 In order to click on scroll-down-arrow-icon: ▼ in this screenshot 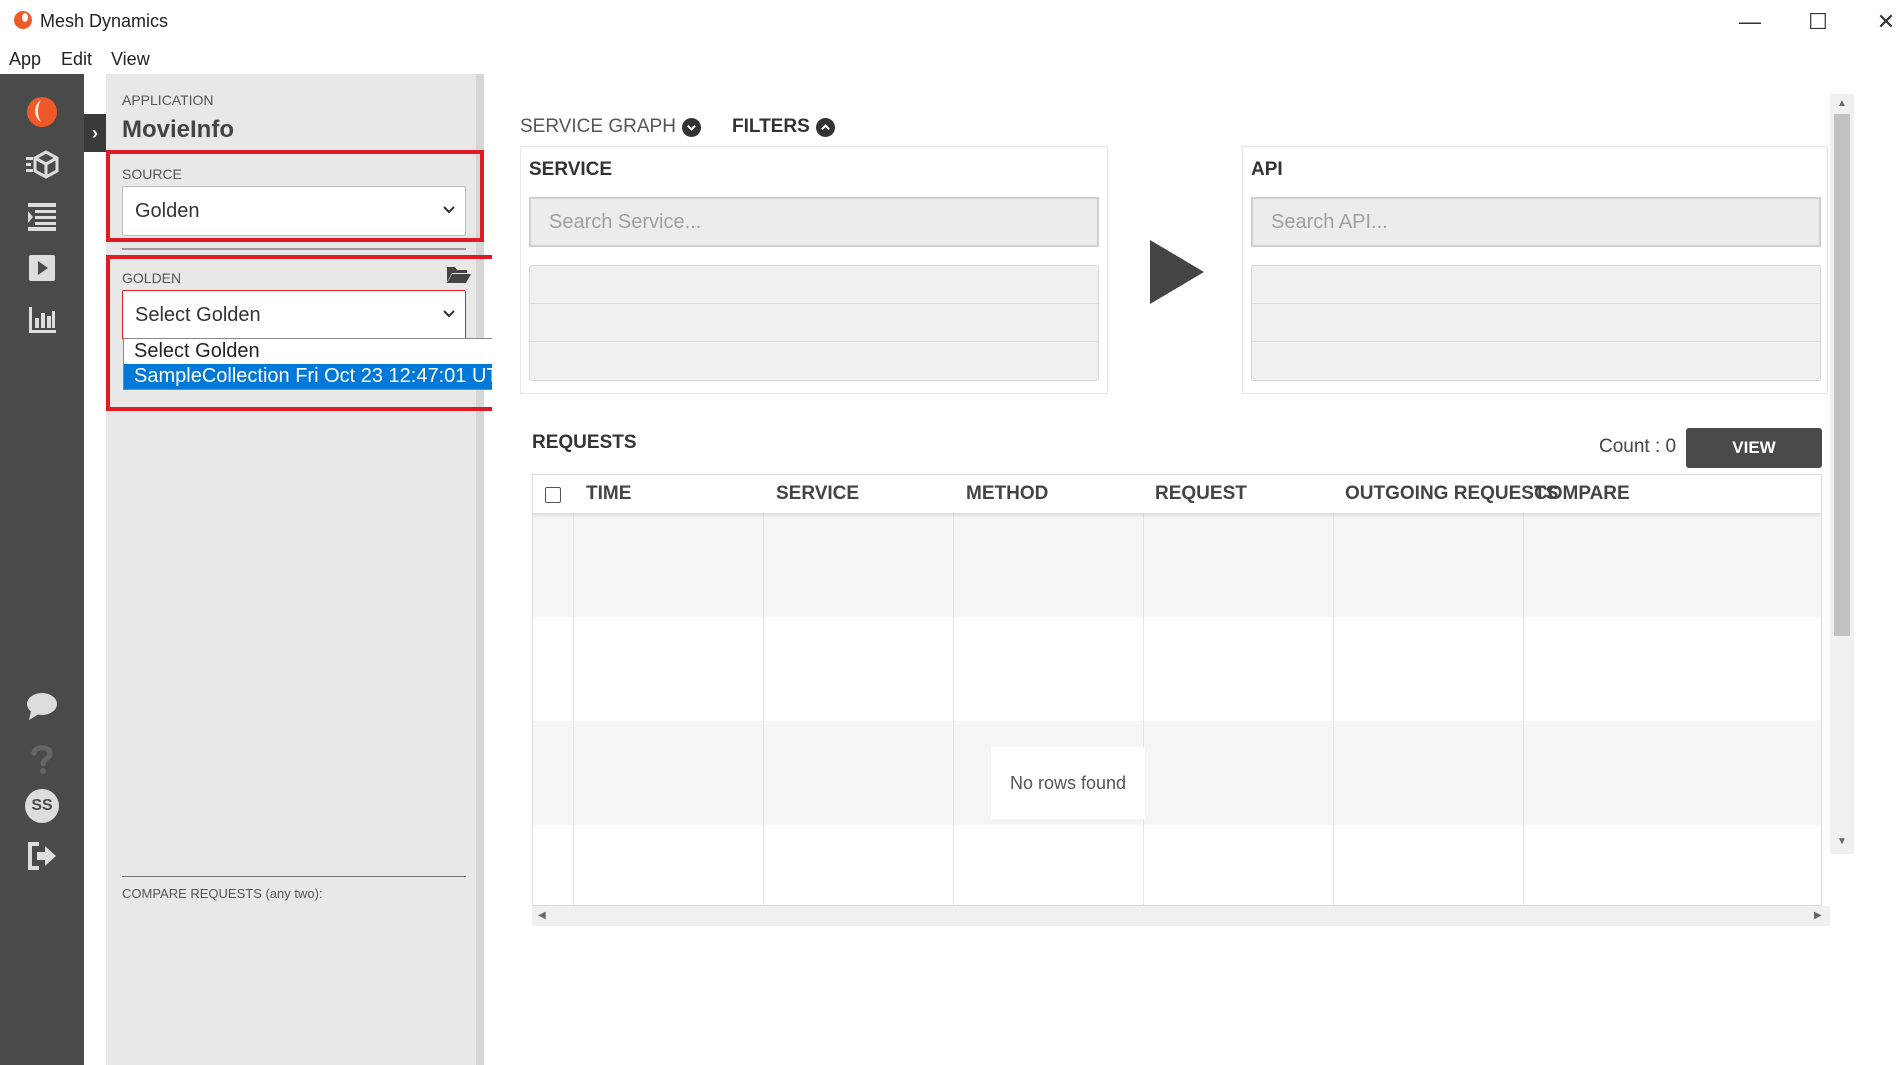, I will do `click(1842, 841)`.